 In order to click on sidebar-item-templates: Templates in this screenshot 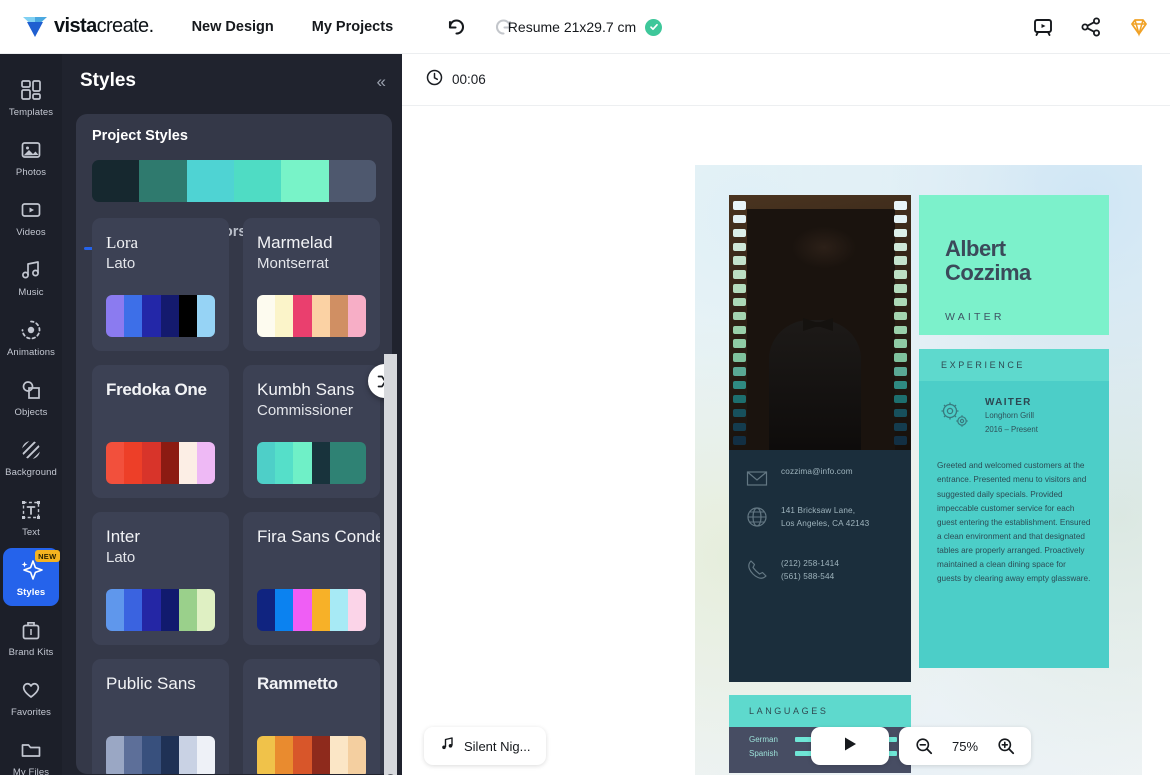, I will do `click(31, 97)`.